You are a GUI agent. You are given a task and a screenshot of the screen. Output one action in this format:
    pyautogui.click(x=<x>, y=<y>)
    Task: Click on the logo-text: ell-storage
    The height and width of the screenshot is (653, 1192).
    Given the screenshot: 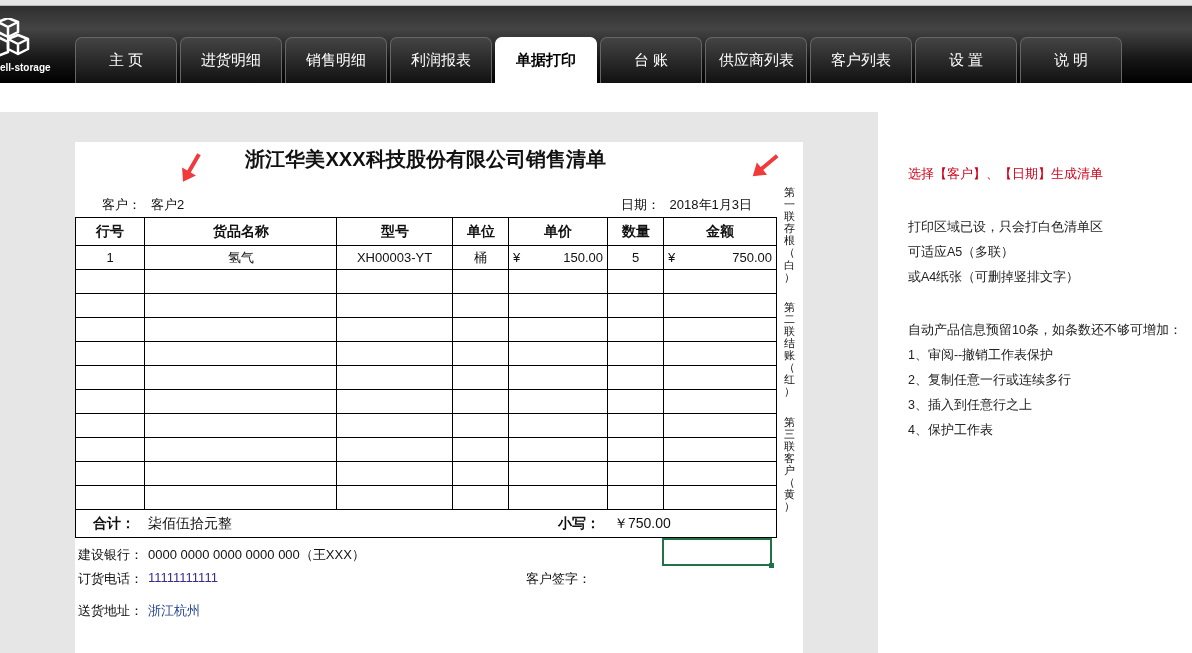 What is the action you would take?
    pyautogui.click(x=25, y=67)
    